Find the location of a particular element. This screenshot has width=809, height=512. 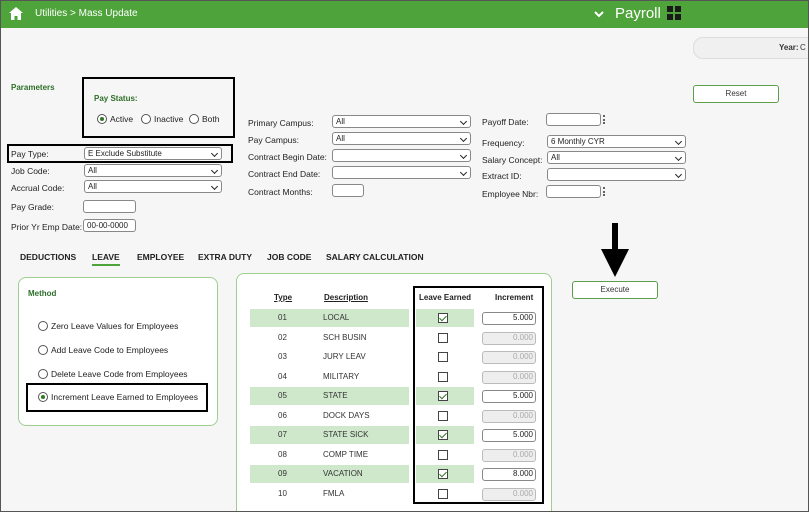

contract-months-label: Contract Months: is located at coordinates (280, 192).